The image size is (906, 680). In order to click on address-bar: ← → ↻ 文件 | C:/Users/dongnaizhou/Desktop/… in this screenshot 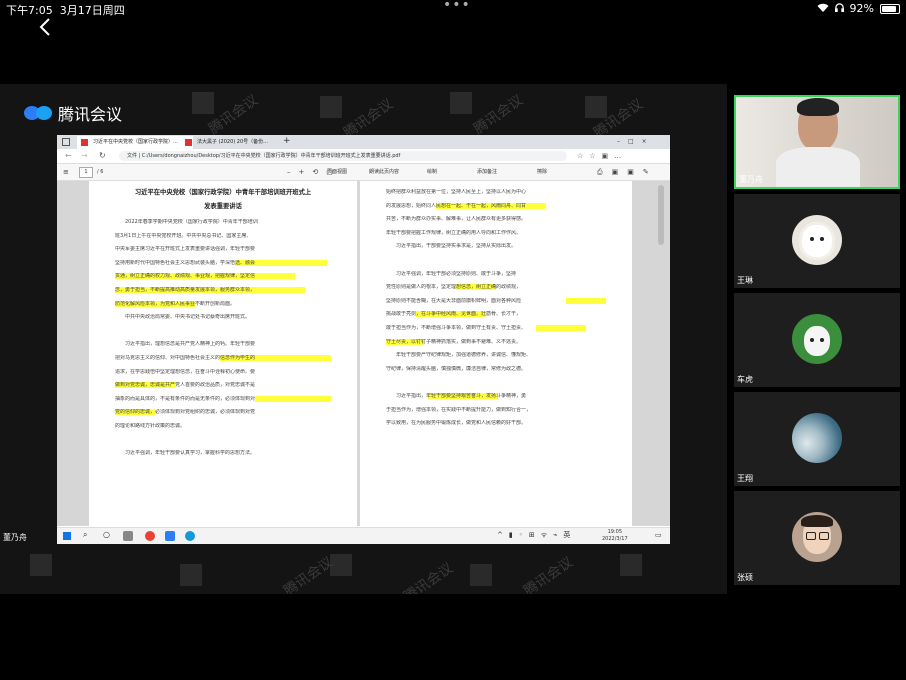, I will do `click(363, 156)`.